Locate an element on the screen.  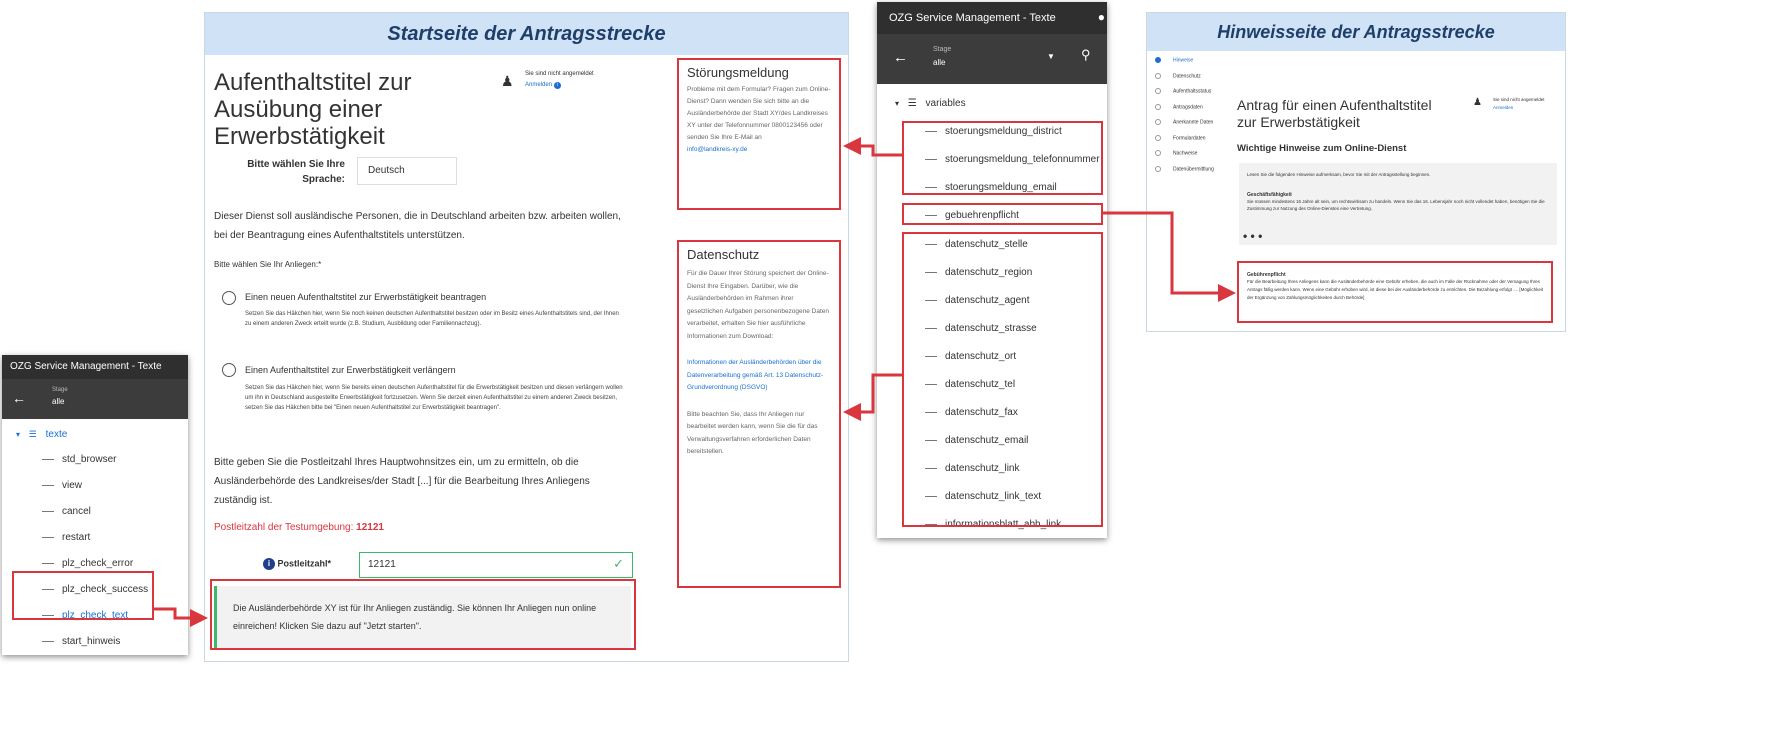
arrow-datenschutz is located at coordinates (872, 397).